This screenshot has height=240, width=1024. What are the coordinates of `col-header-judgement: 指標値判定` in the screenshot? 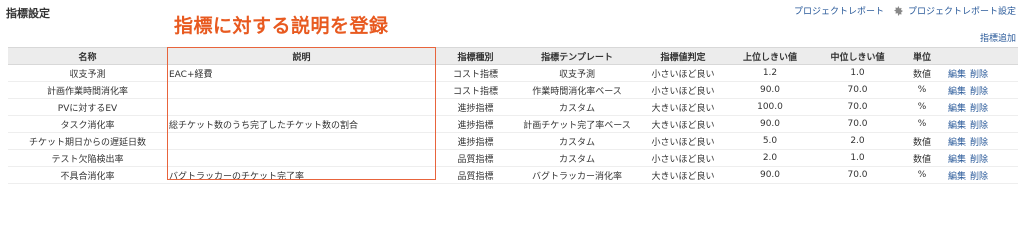 It's located at (683, 56).